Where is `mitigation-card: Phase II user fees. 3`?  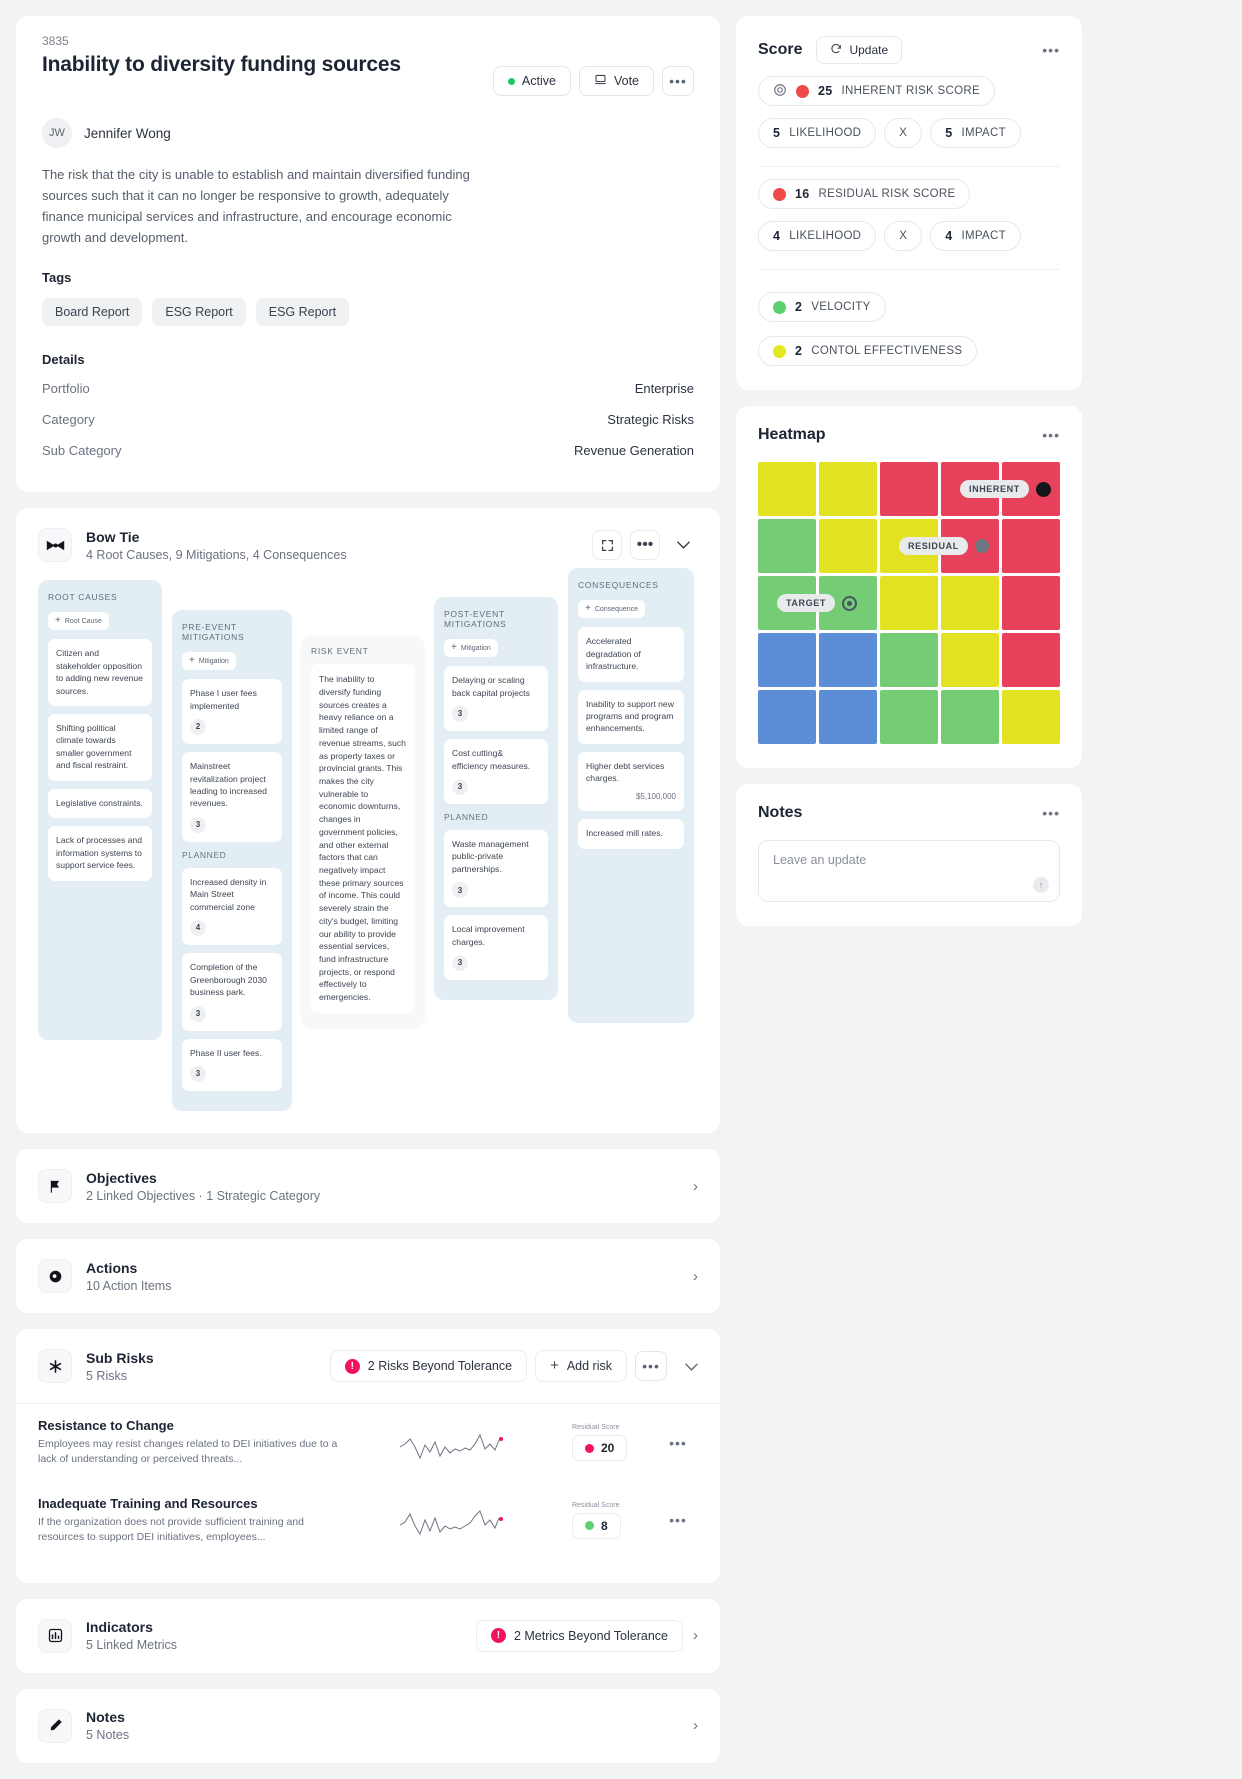
mitigation-card: Phase II user fees. 3 is located at coordinates (232, 1065).